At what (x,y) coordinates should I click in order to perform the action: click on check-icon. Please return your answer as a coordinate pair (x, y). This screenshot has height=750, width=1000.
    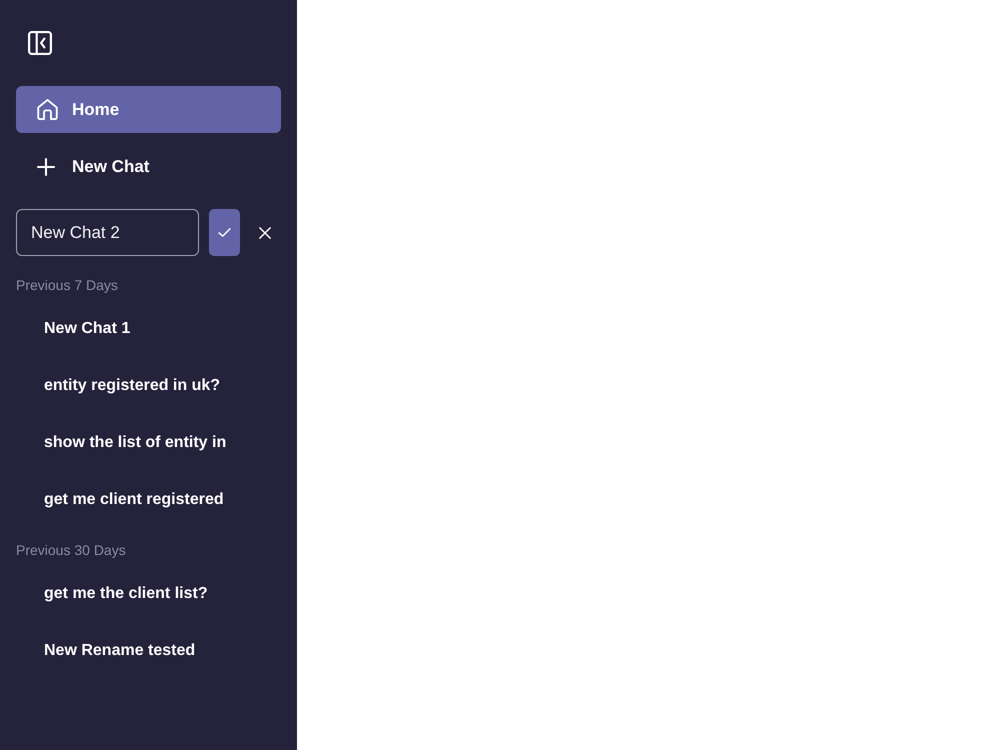
    Looking at the image, I should click on (224, 232).